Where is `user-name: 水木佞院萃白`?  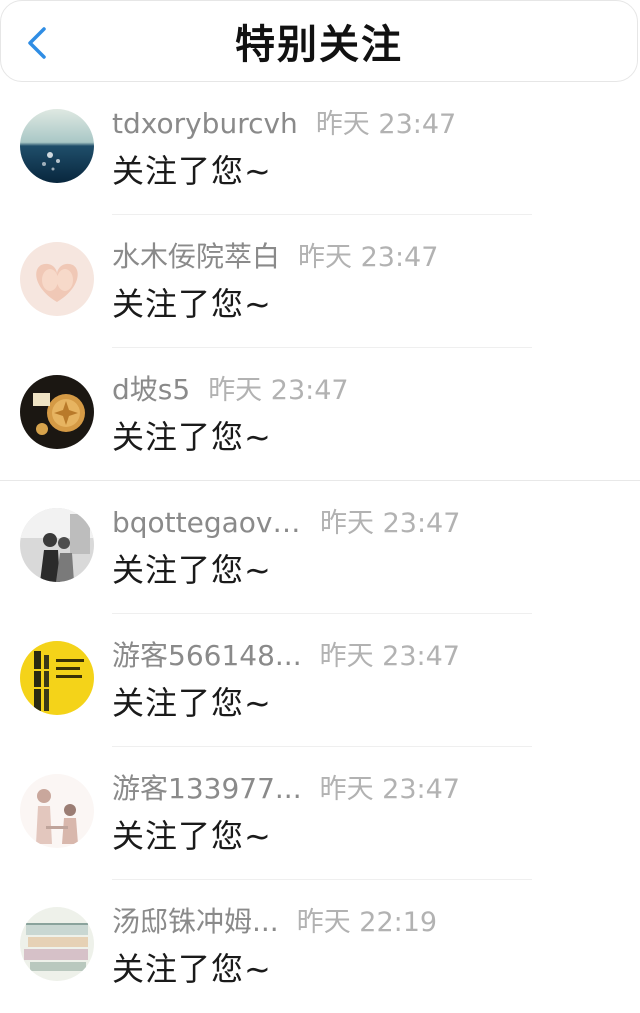 user-name: 水木佞院萃白 is located at coordinates (196, 255).